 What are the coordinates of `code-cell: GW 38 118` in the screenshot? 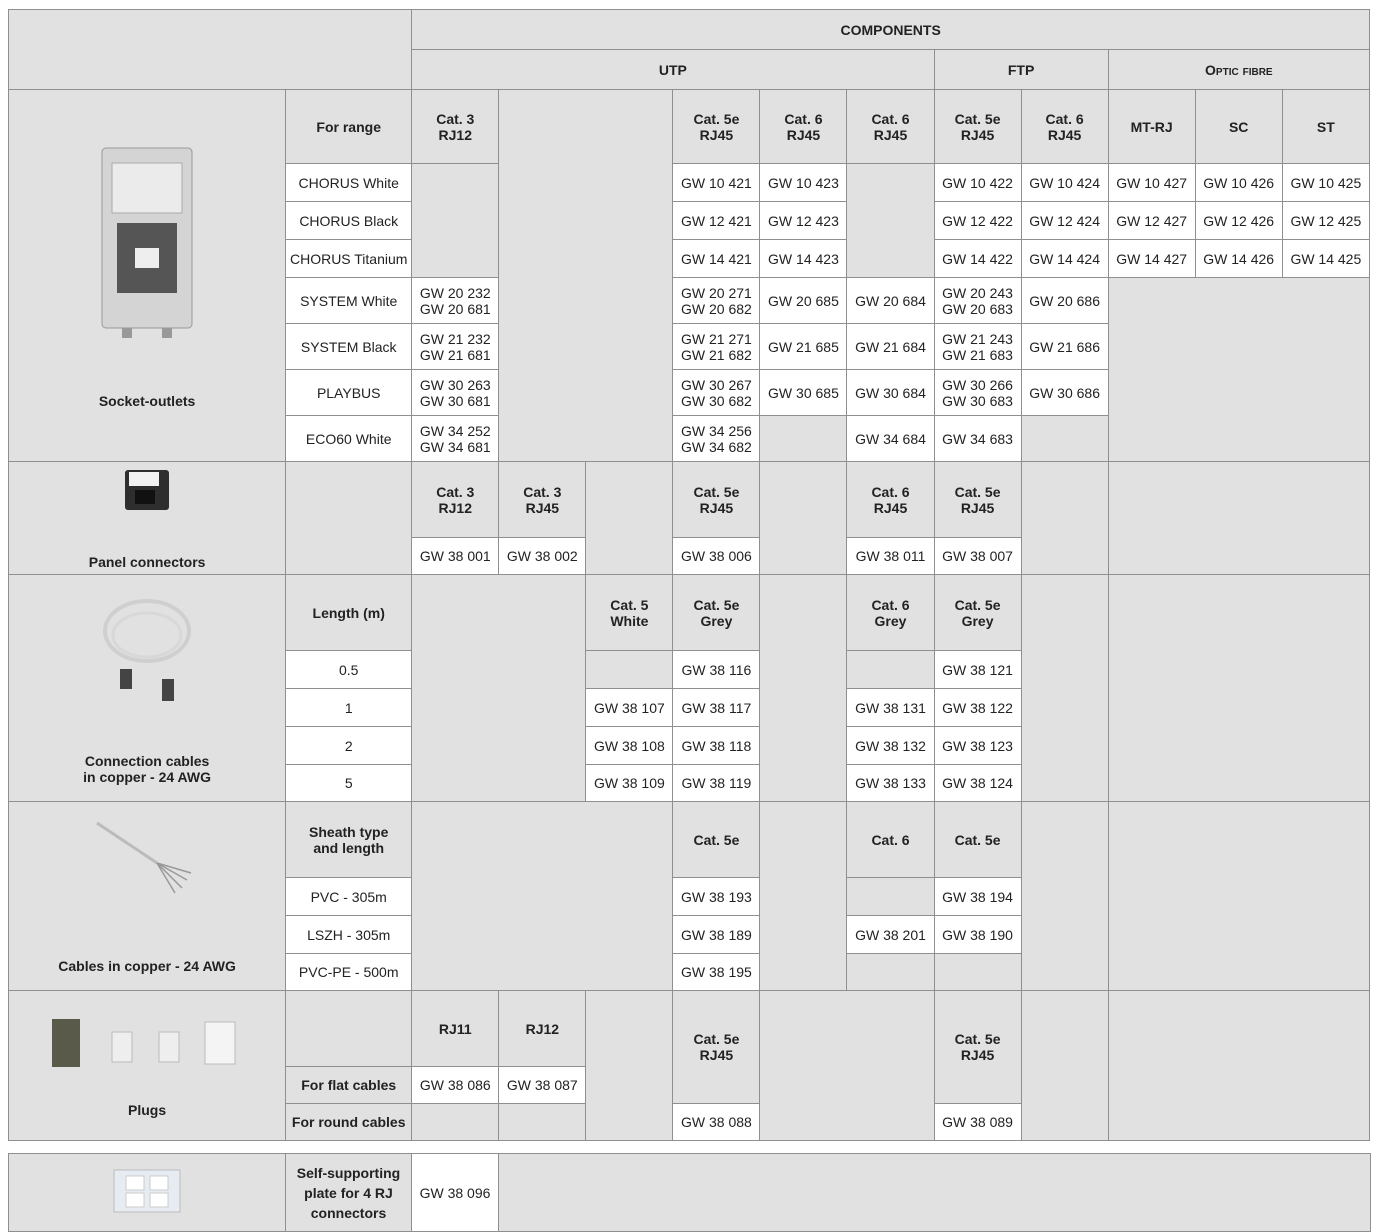 It's located at (716, 745).